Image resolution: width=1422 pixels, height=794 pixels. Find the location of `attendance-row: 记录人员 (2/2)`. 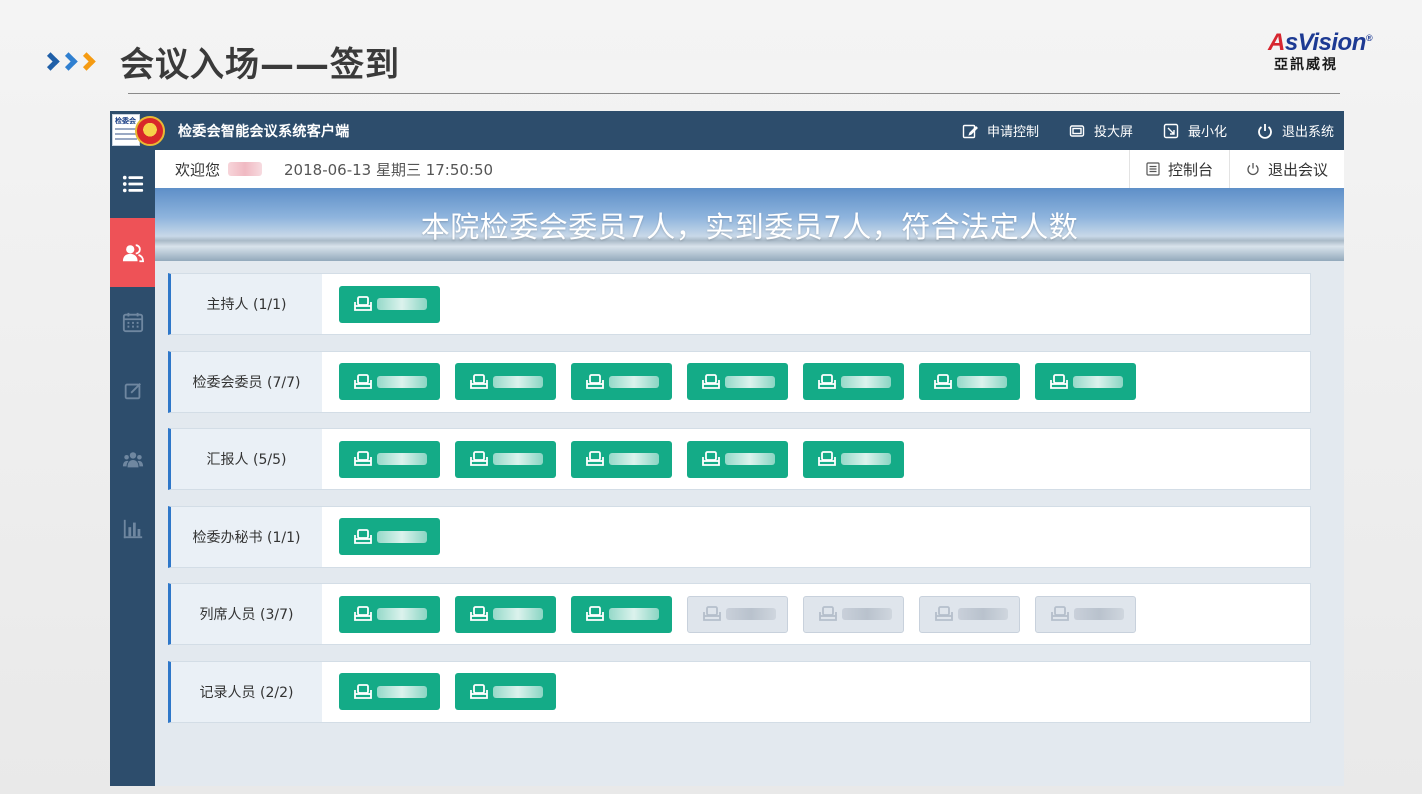

attendance-row: 记录人员 (2/2) is located at coordinates (739, 691).